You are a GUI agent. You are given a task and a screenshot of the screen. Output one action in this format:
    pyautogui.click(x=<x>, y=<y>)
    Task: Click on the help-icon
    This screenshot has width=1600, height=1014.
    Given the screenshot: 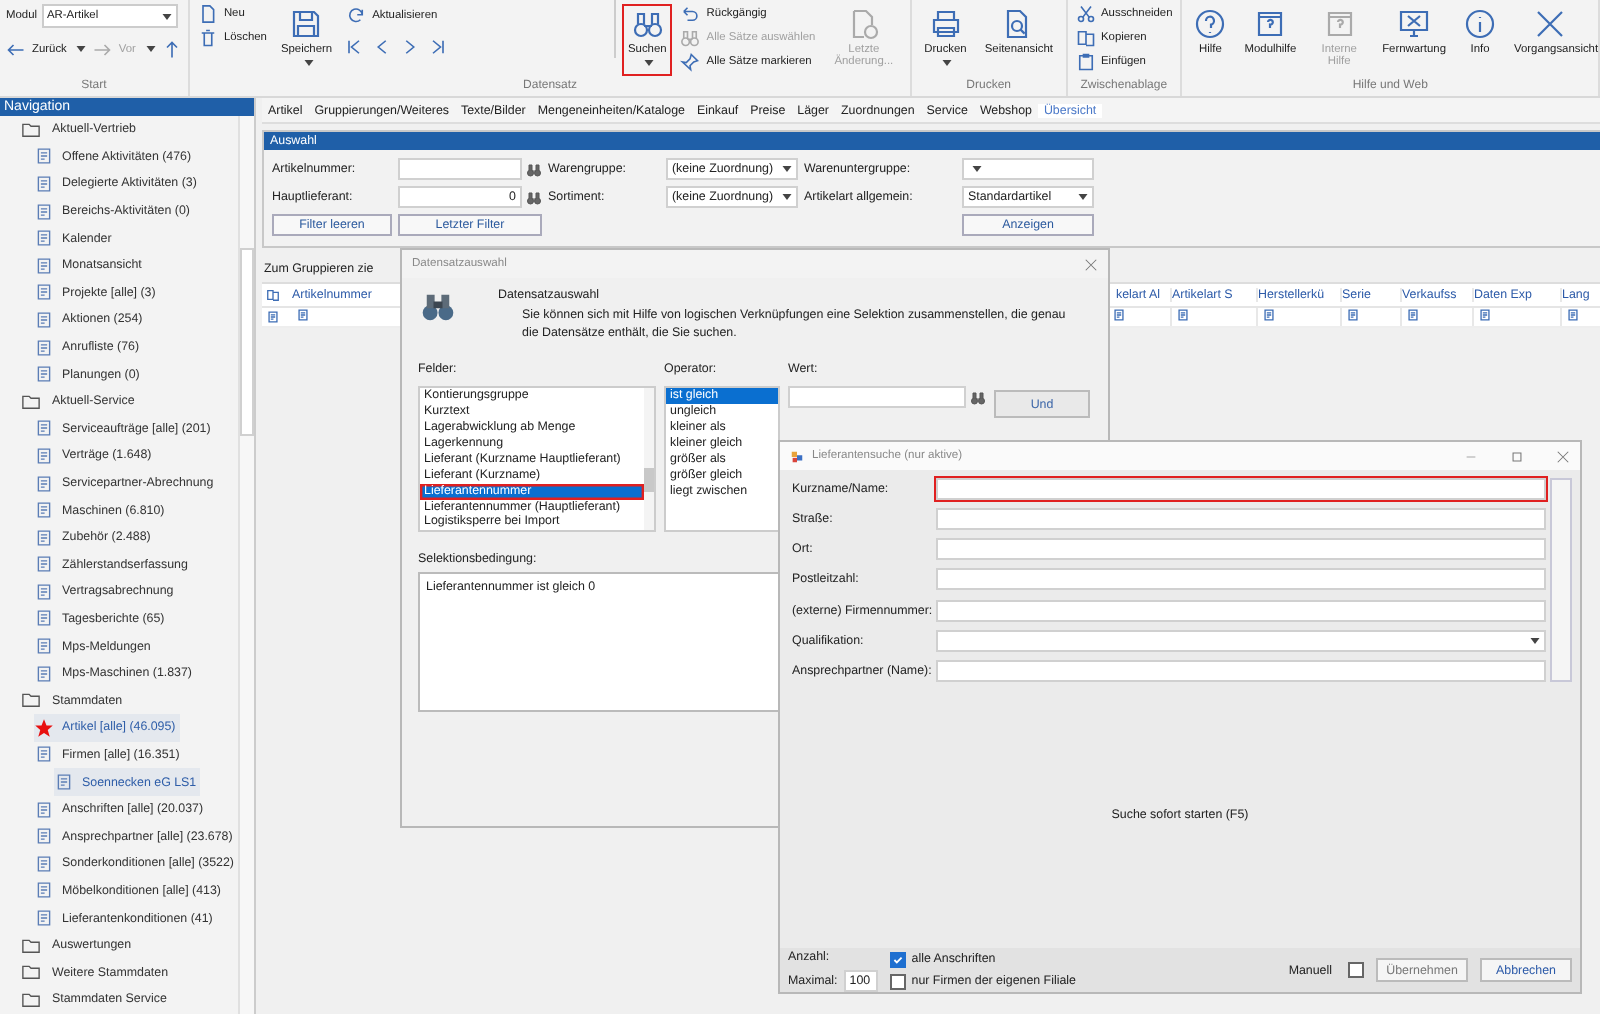 What is the action you would take?
    pyautogui.click(x=1210, y=24)
    